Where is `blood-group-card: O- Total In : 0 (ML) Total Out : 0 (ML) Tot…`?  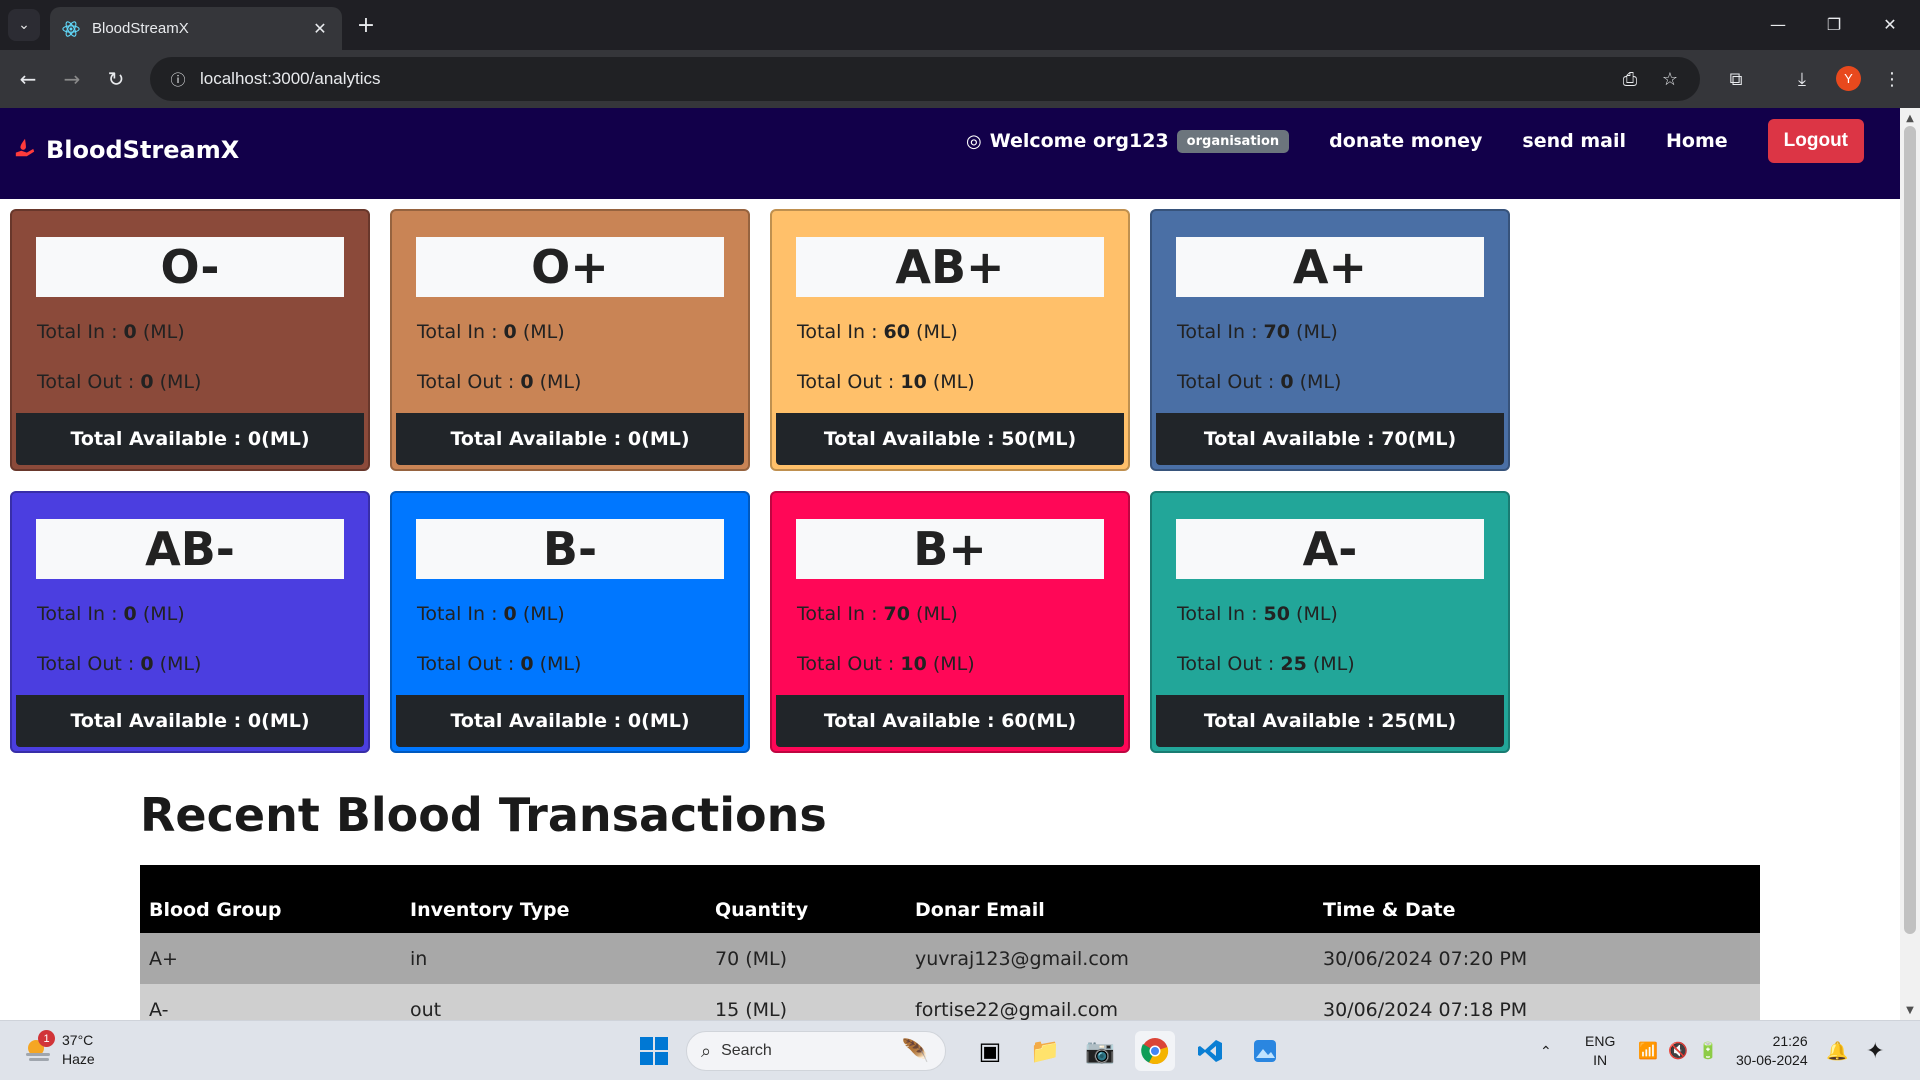 blood-group-card: O- Total In : 0 (ML) Total Out : 0 (ML) Tot… is located at coordinates (190, 340).